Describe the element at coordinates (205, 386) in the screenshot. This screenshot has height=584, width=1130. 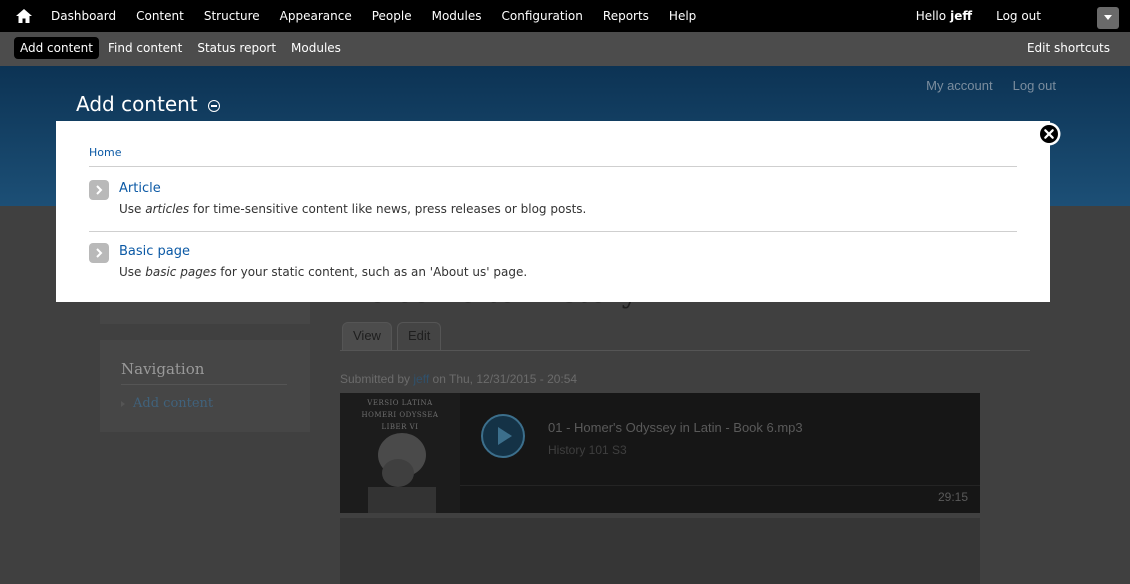
I see `sidebar-navigation-block: Navigation Add content` at that location.